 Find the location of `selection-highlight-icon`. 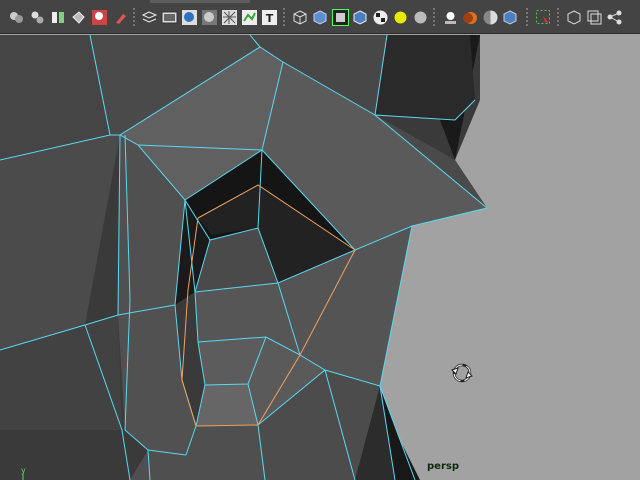

selection-highlight-icon is located at coordinates (543, 17).